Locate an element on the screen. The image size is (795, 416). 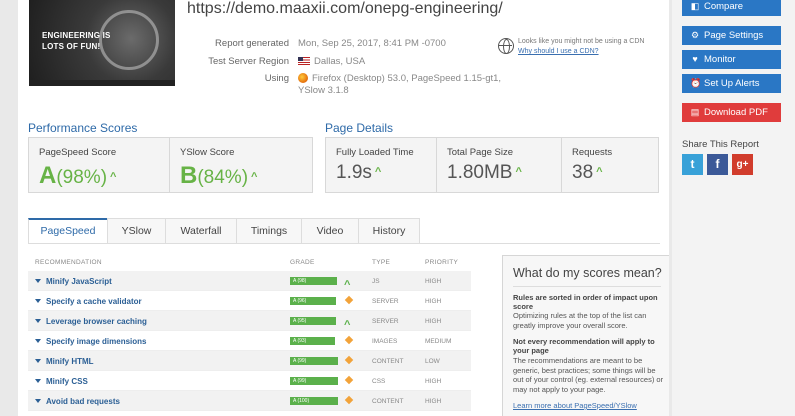
col-header-recommendation: RECOMMENDATION is located at coordinates (68, 262).